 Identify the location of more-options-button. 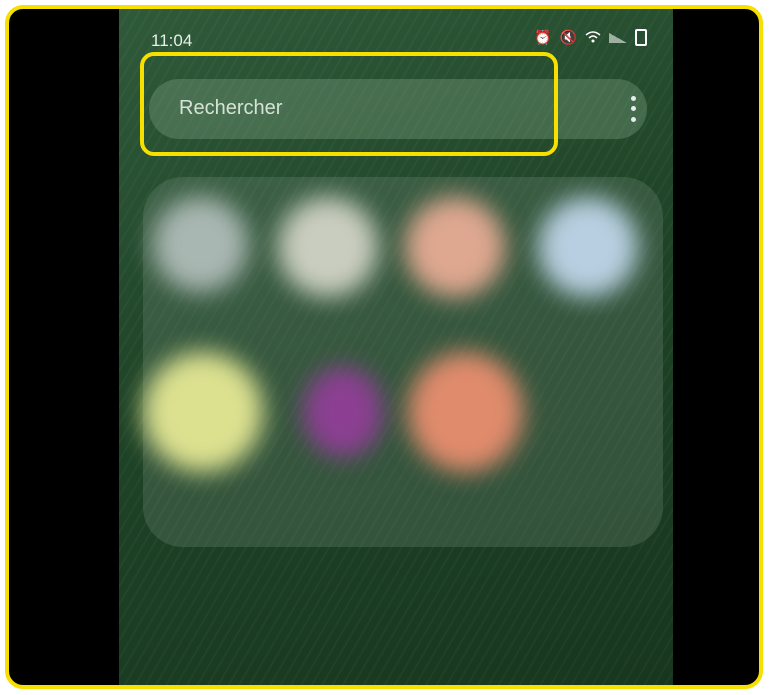
(633, 109).